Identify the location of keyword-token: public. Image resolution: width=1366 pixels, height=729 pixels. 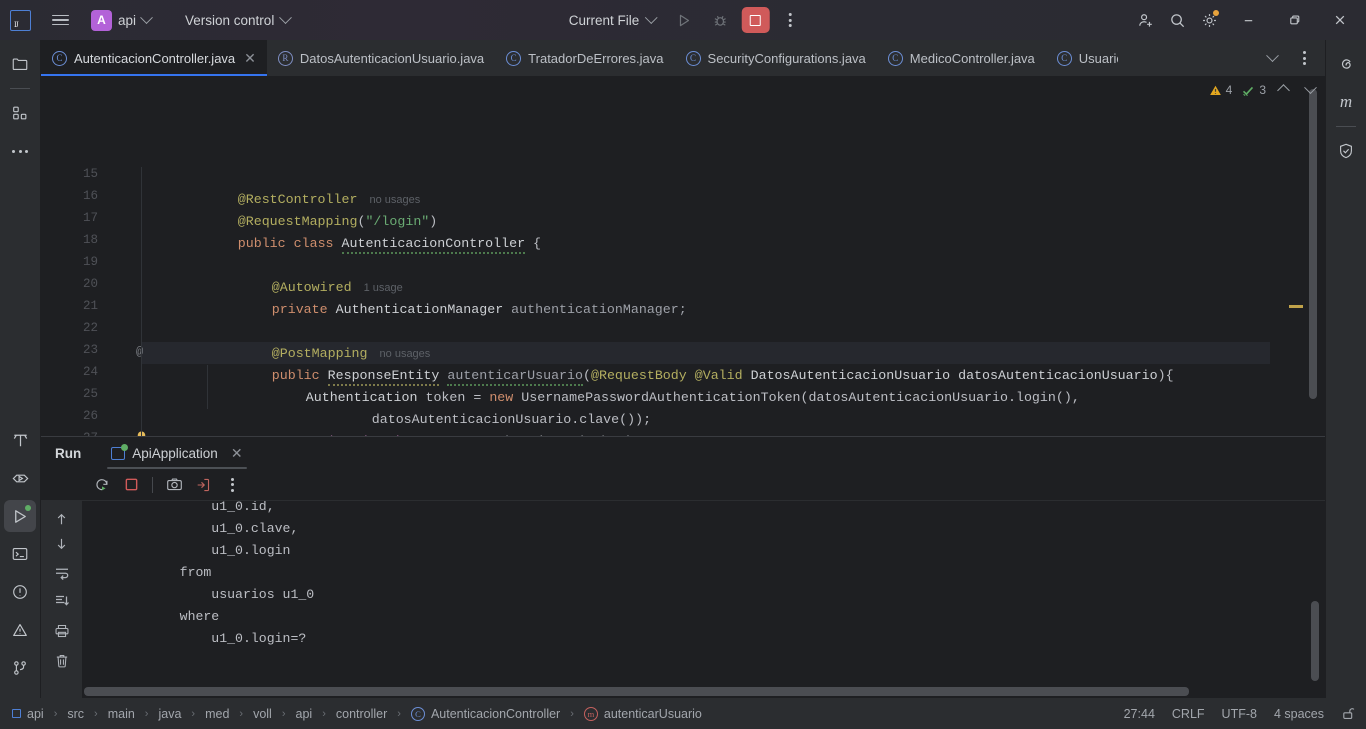
(261, 243).